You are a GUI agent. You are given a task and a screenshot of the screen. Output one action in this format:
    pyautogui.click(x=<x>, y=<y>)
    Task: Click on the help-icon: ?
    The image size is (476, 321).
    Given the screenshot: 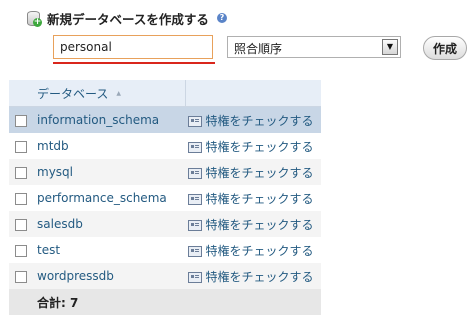 What is the action you would take?
    pyautogui.click(x=221, y=18)
    